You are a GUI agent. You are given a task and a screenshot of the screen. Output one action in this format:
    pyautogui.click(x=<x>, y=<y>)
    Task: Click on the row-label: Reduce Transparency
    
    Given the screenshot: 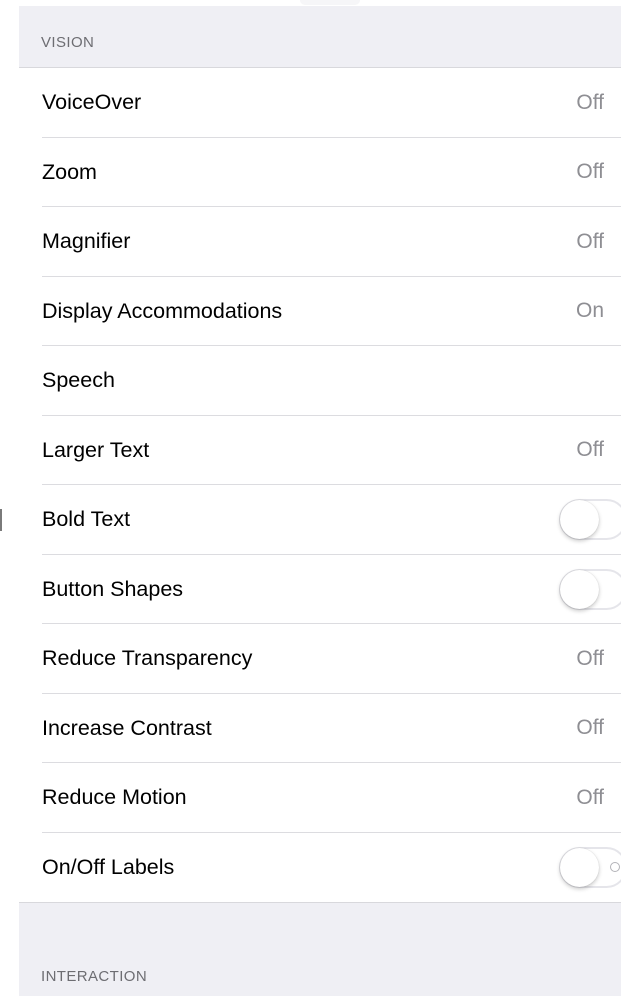 What is the action you would take?
    pyautogui.click(x=147, y=658)
    